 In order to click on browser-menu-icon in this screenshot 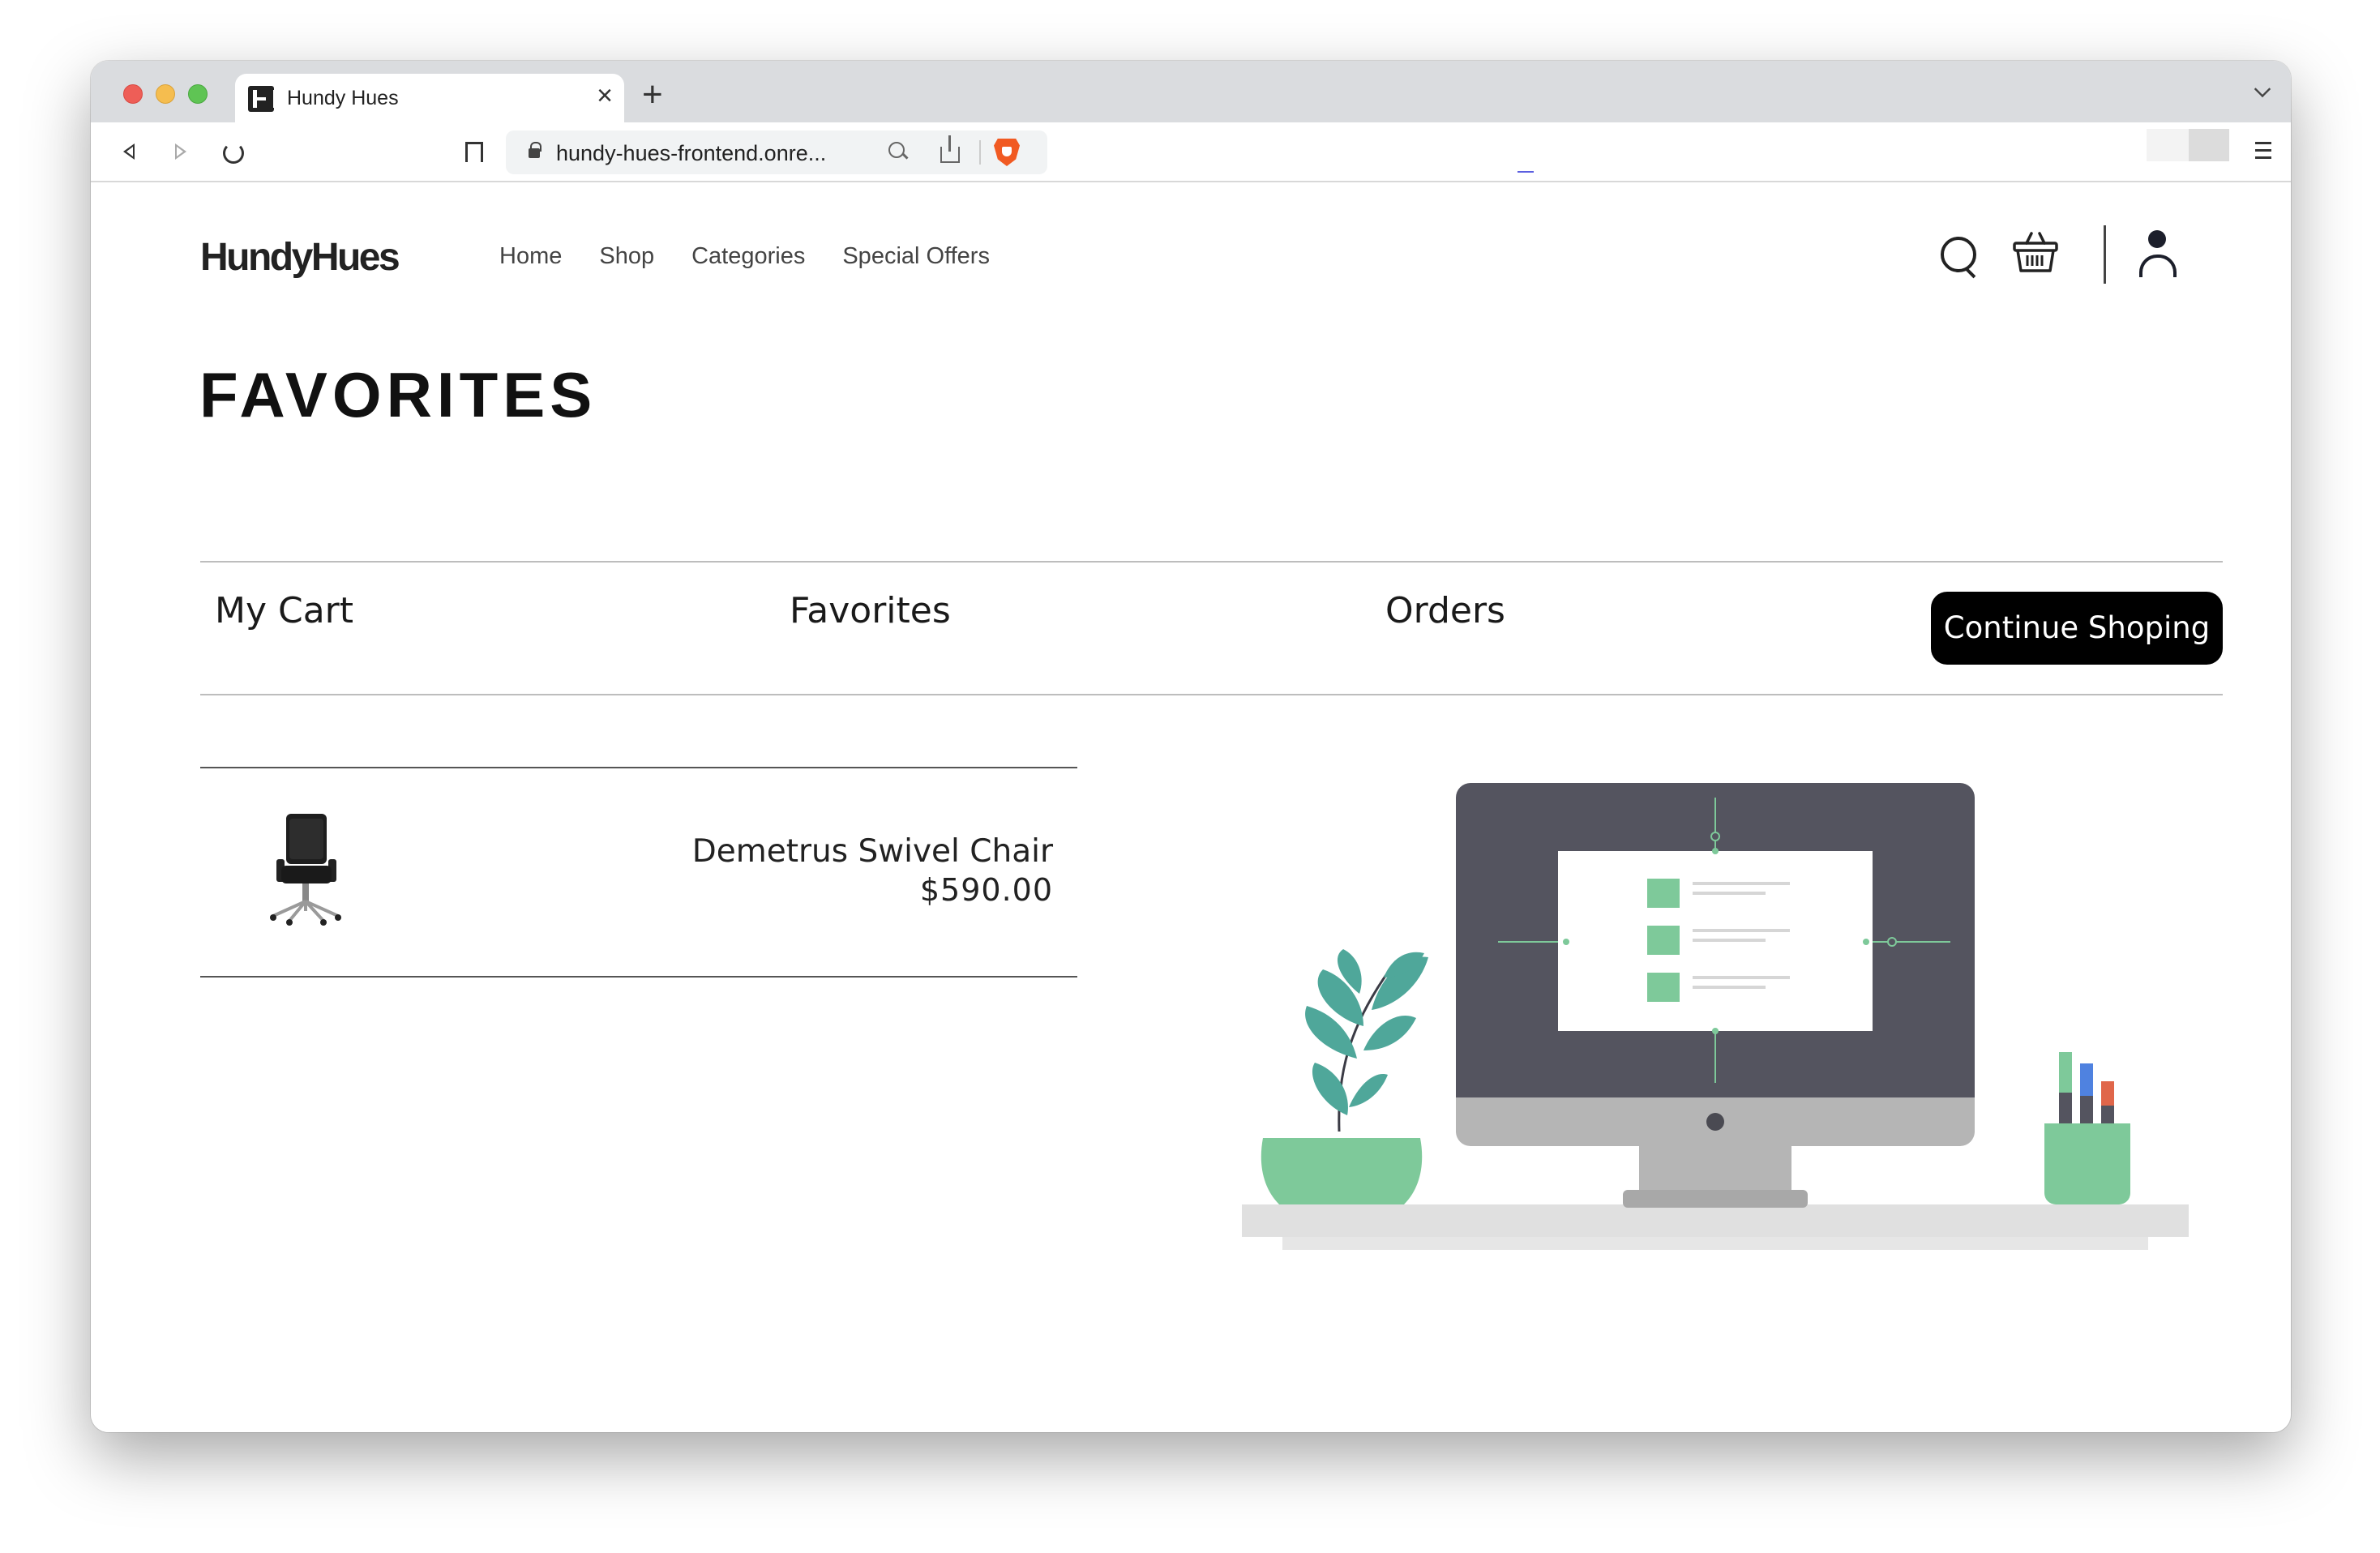, I will do `click(2263, 151)`.